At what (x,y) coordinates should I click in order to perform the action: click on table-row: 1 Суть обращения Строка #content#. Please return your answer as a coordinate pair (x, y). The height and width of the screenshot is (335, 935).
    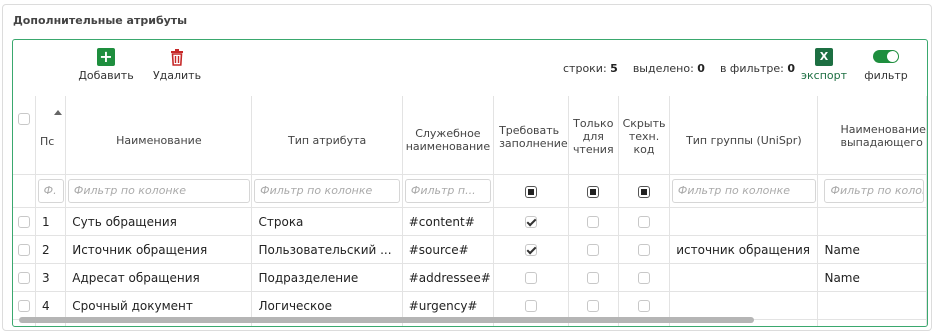
    Looking at the image, I should click on (470, 221).